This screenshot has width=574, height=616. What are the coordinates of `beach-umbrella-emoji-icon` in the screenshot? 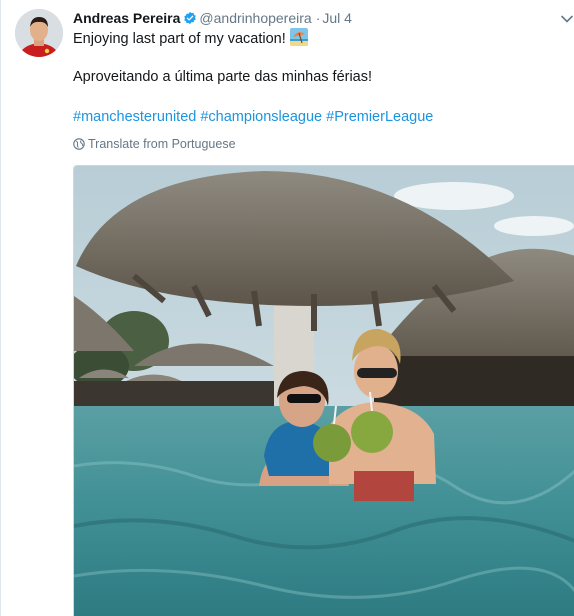 It's located at (298, 40).